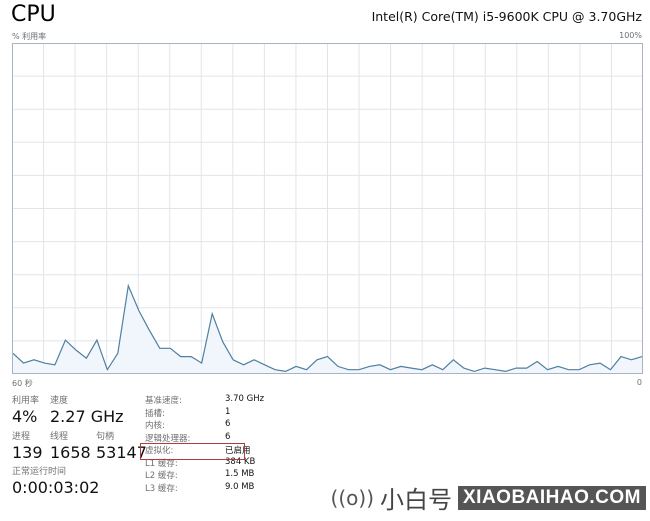 The width and height of the screenshot is (650, 521). Describe the element at coordinates (204, 413) in the screenshot. I see `detail-row: 插槽: 1` at that location.